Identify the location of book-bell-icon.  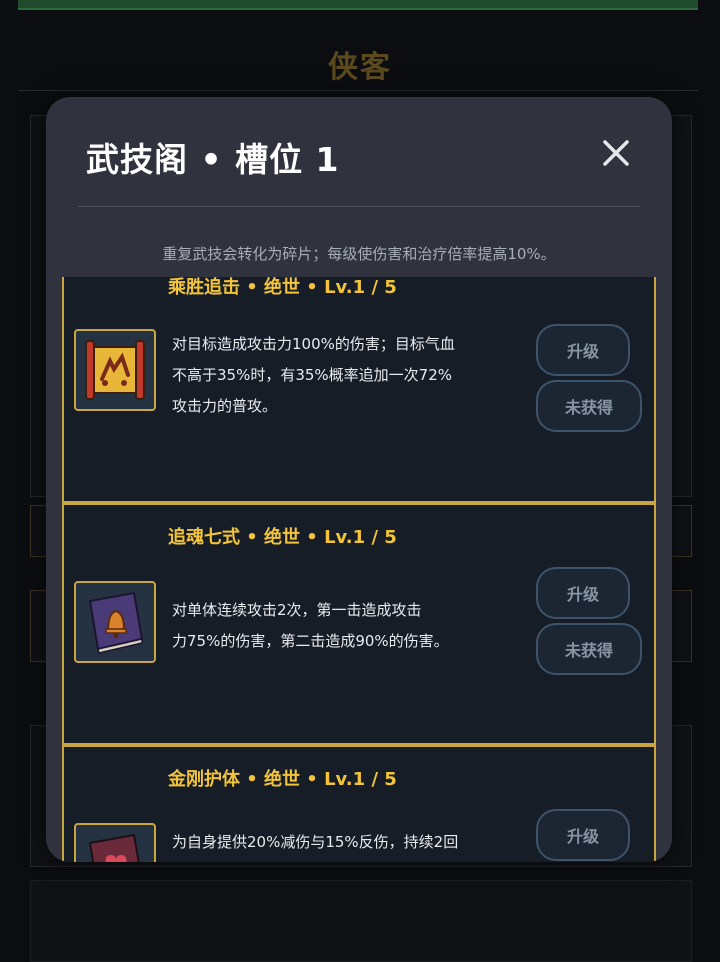
(116, 622).